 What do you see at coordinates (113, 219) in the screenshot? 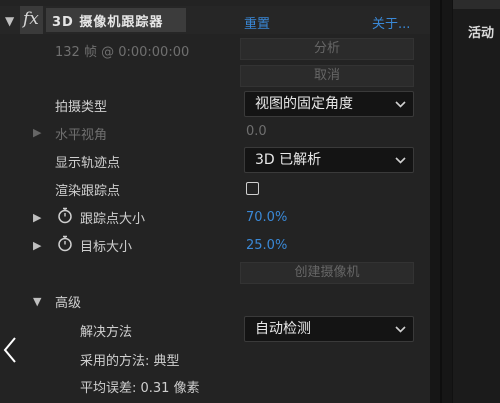
I see `track-point-size-label: 跟踪点大小` at bounding box center [113, 219].